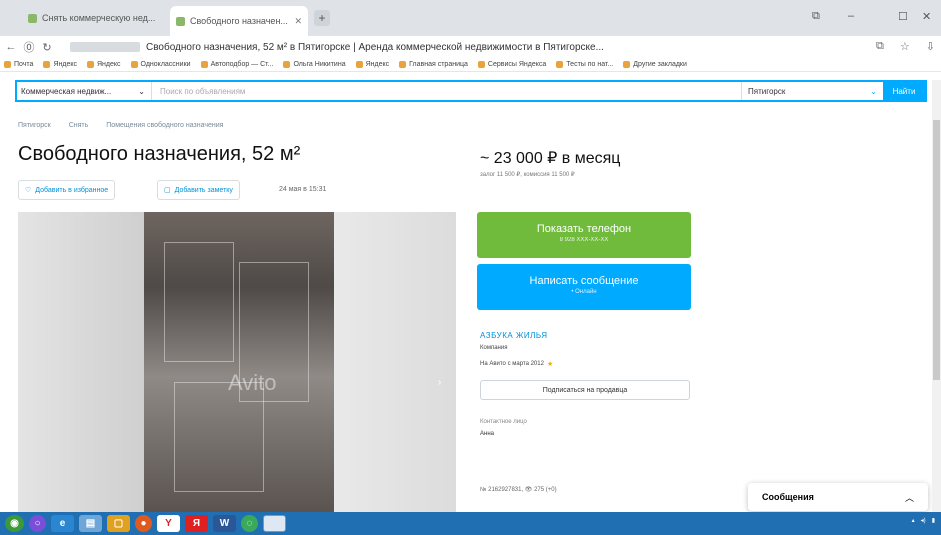 The width and height of the screenshot is (941, 535). Describe the element at coordinates (105, 47) in the screenshot. I see `url-host` at that location.